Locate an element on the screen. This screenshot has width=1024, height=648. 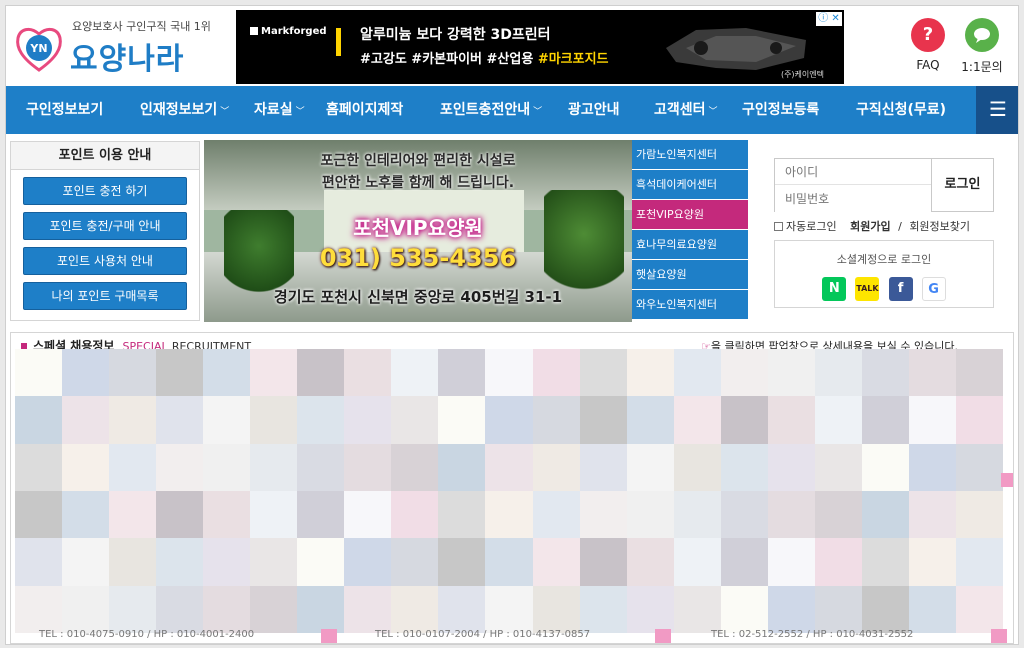
nav-label: 구인정보등록 is located at coordinates (781, 110).